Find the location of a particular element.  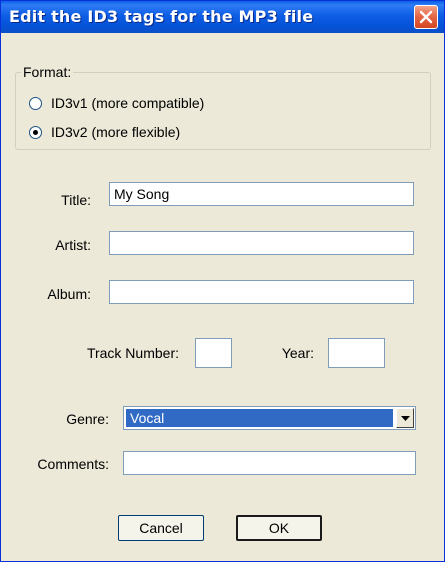

genre-select: Vocal is located at coordinates (269, 418).